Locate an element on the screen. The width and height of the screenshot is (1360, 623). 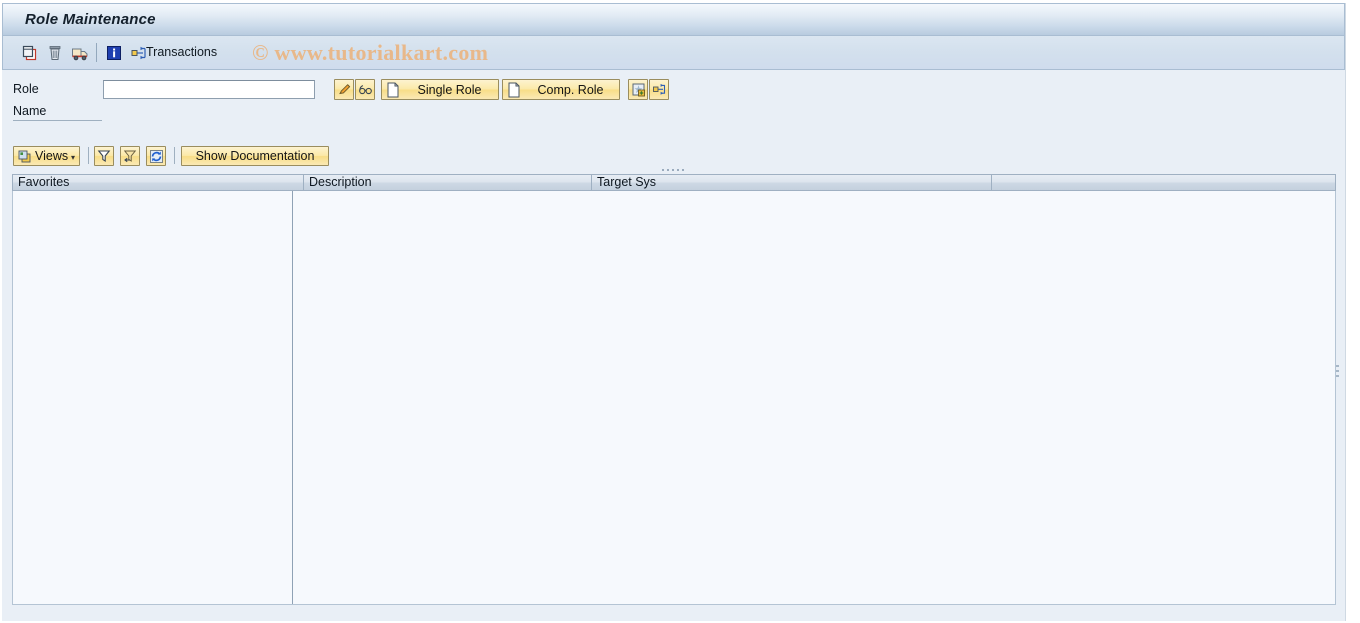
transaction-jump-button is located at coordinates (659, 89).